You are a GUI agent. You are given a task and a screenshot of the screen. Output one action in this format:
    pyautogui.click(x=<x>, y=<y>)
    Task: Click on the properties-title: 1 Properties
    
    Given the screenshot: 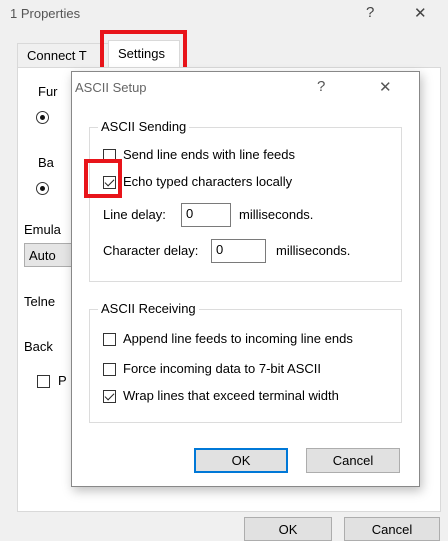 What is the action you would take?
    pyautogui.click(x=45, y=13)
    